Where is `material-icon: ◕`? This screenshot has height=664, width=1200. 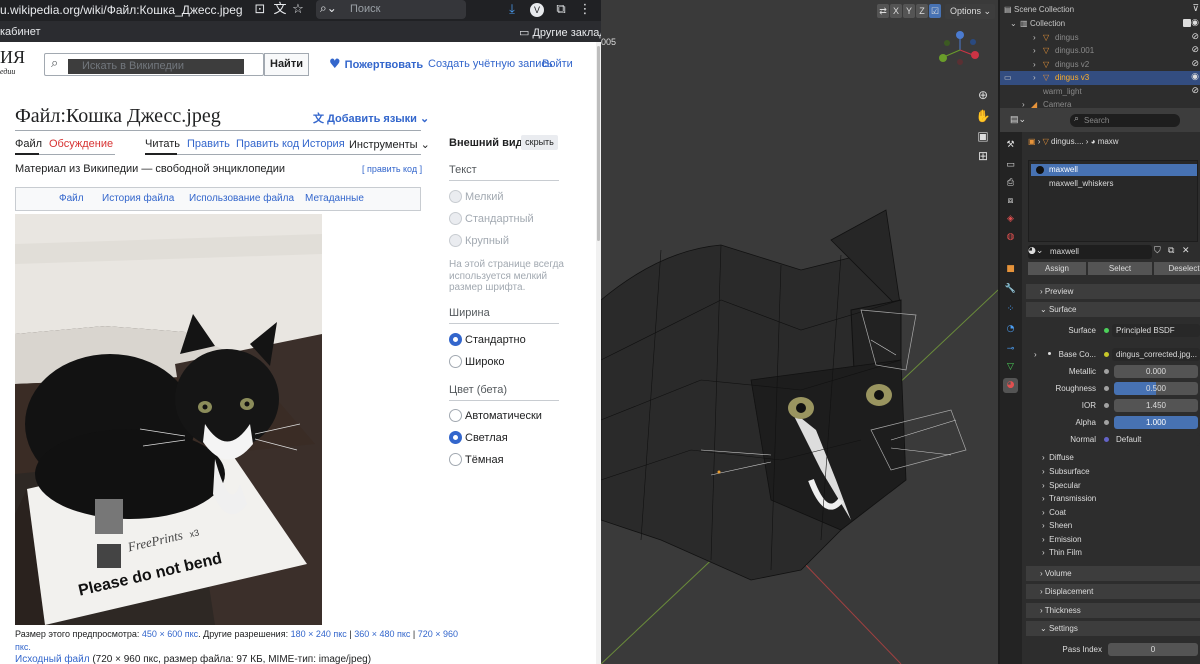
material-icon: ◕ is located at coordinates (1010, 385).